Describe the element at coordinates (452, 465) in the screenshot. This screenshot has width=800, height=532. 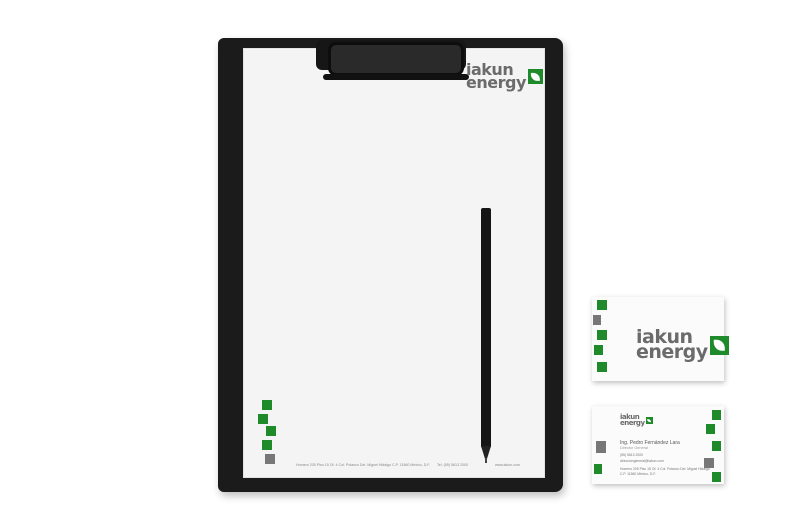
I see `letterhead-phone: Tel. (55) 5613 2000` at that location.